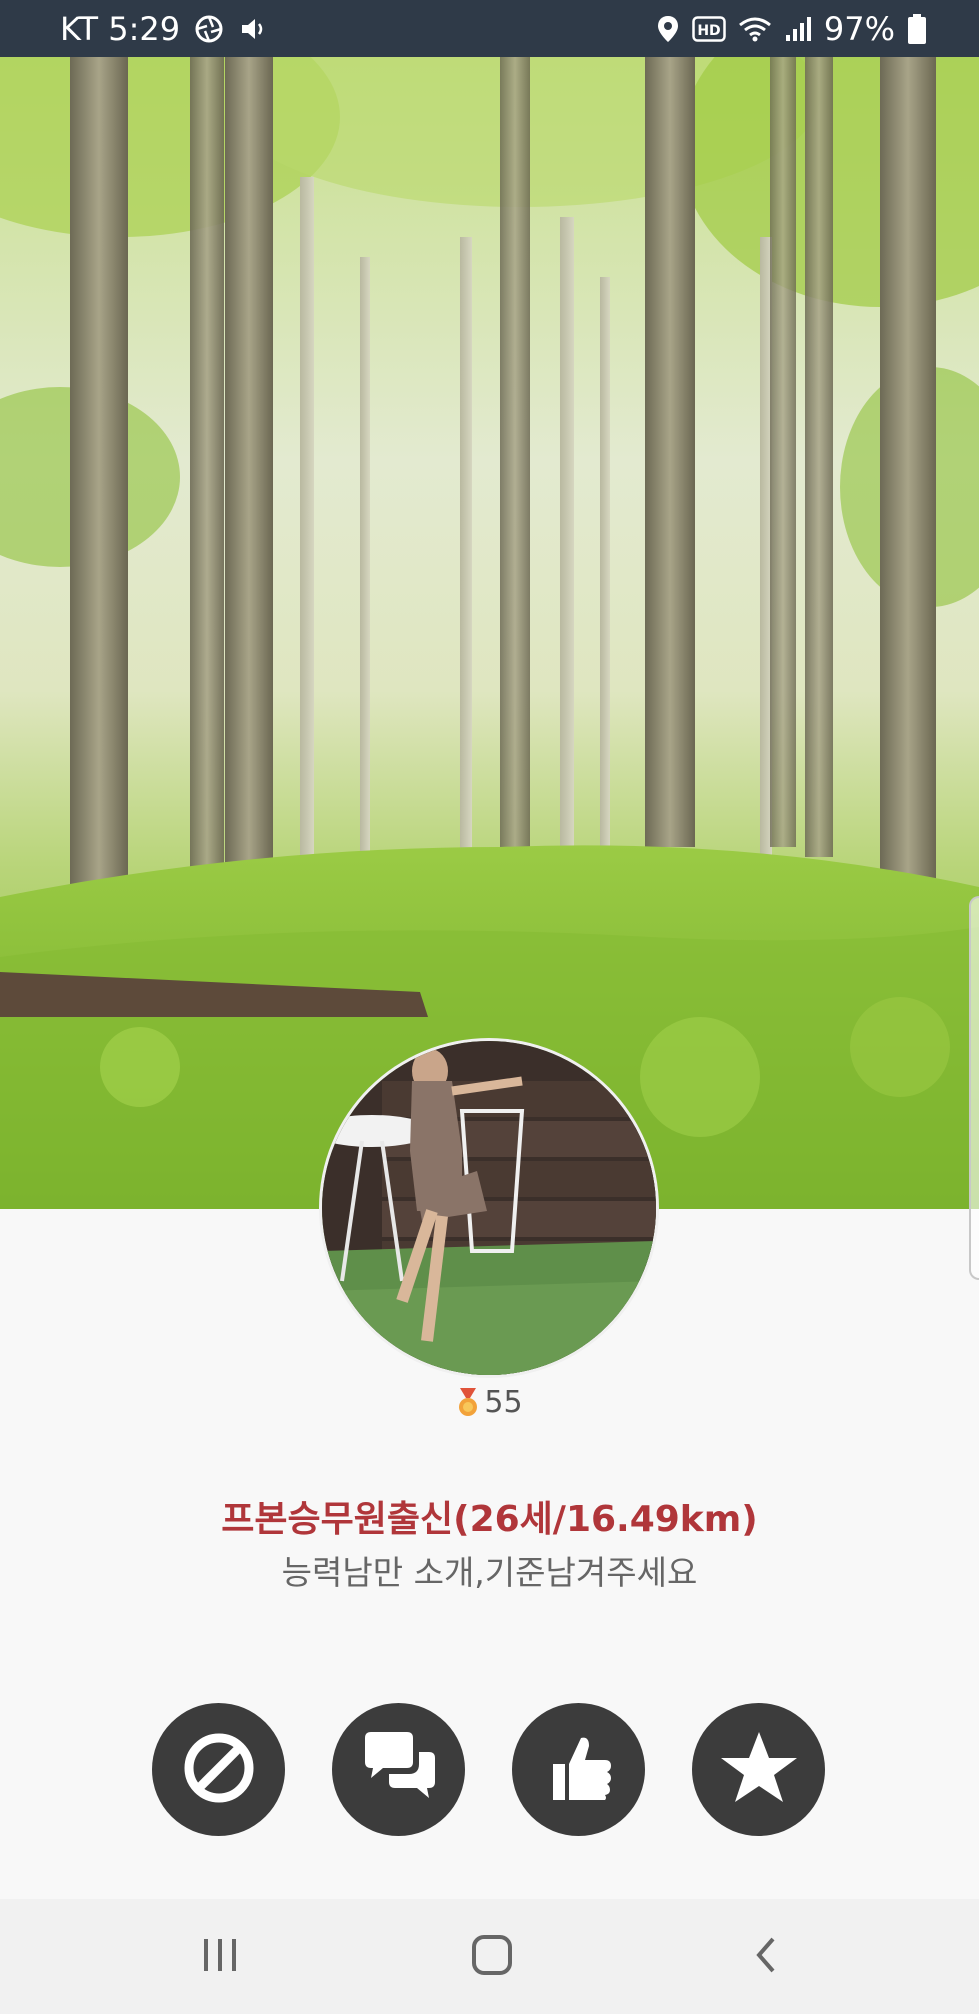 This screenshot has width=979, height=2014. What do you see at coordinates (503, 1402) in the screenshot?
I see `score-value: 55` at bounding box center [503, 1402].